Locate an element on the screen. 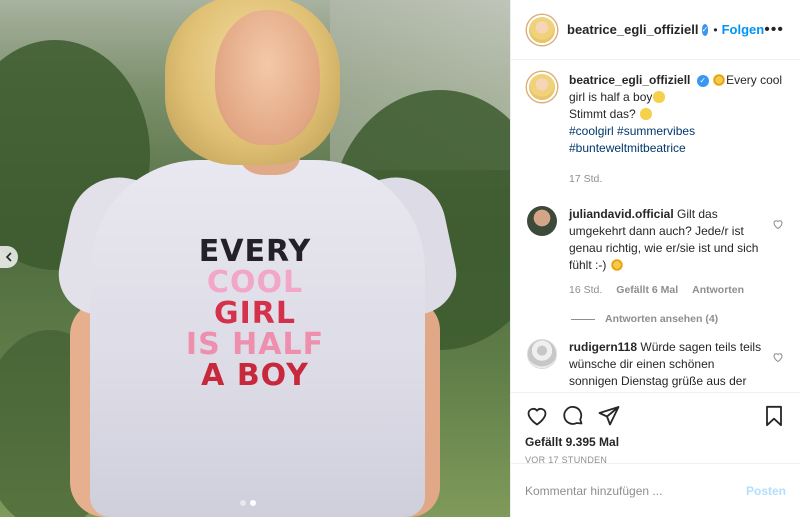  divider is located at coordinates (583, 319).